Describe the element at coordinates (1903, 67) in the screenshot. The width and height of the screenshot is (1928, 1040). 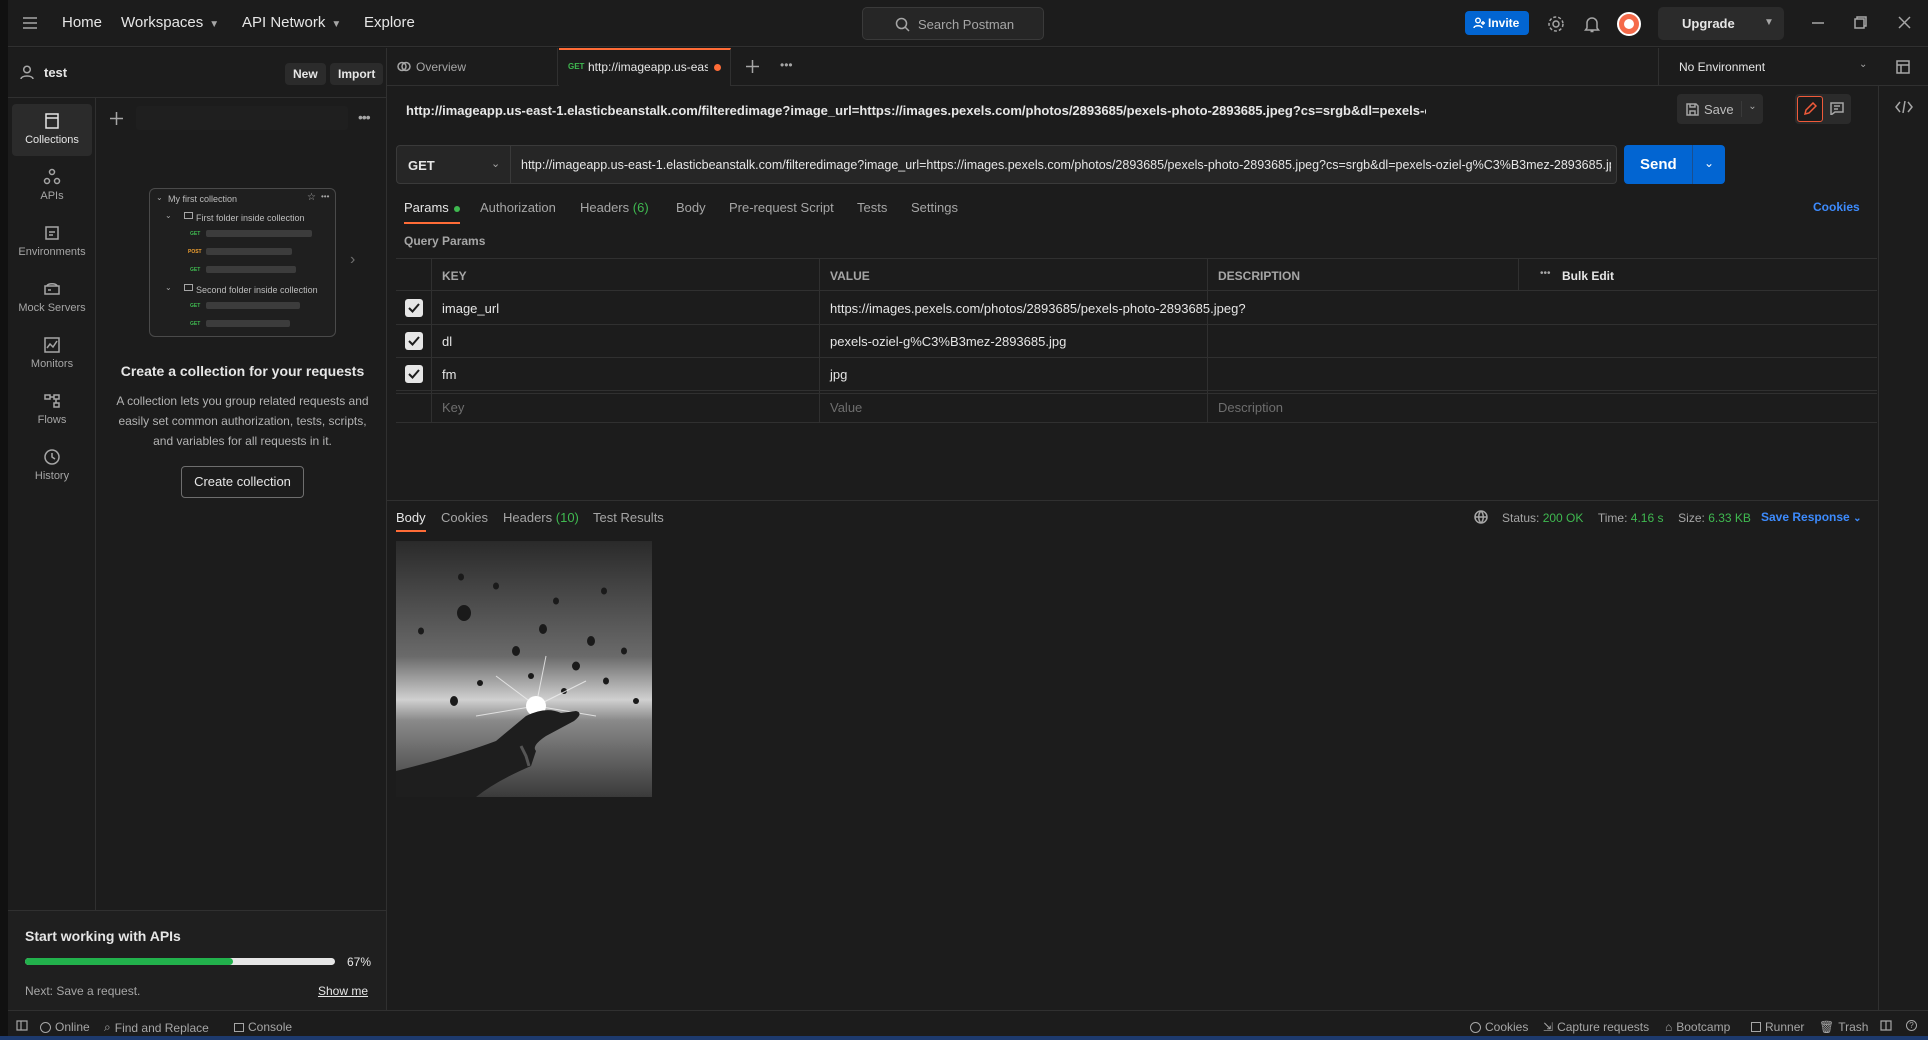
I see `environment-quick-look-icon` at that location.